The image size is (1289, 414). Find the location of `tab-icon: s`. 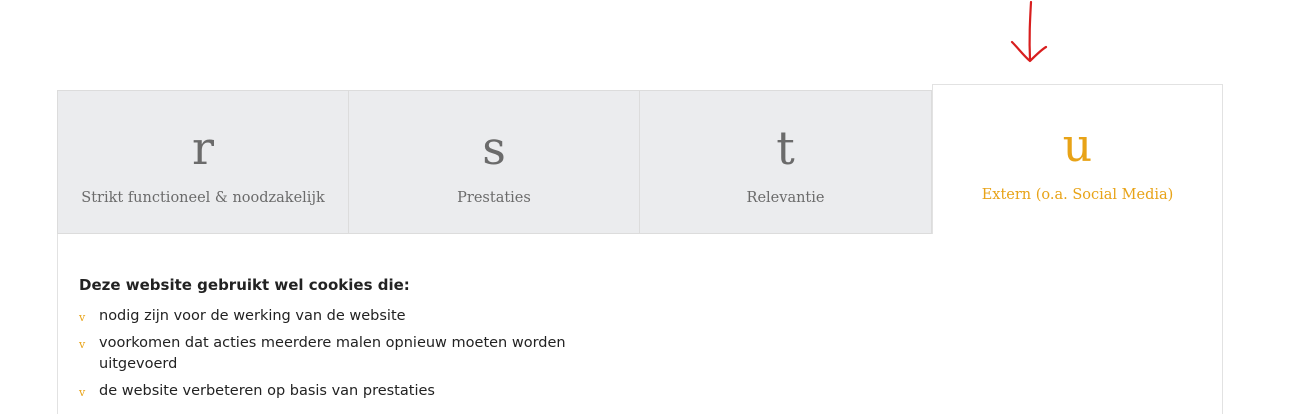

tab-icon: s is located at coordinates (494, 148).